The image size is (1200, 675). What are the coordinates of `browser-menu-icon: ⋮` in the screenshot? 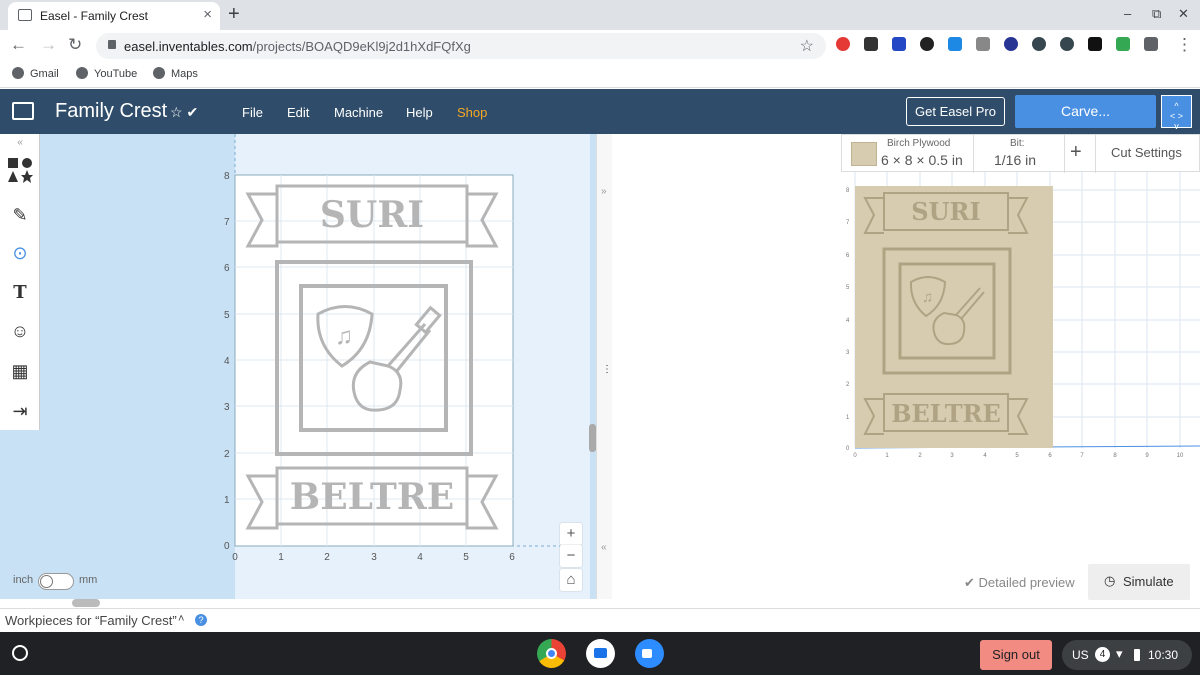 It's located at (1184, 45).